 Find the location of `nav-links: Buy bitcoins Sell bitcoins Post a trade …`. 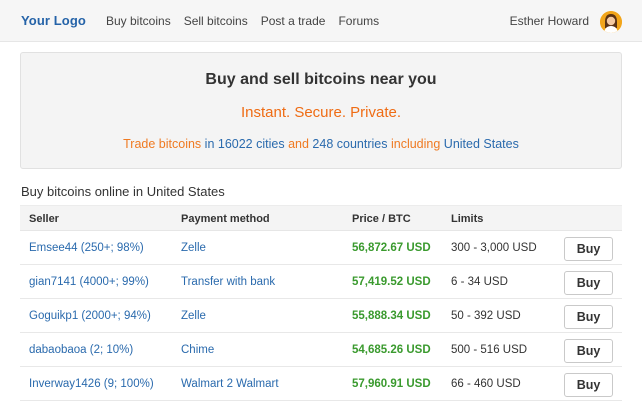

nav-links: Buy bitcoins Sell bitcoins Post a trade … is located at coordinates (249, 21).